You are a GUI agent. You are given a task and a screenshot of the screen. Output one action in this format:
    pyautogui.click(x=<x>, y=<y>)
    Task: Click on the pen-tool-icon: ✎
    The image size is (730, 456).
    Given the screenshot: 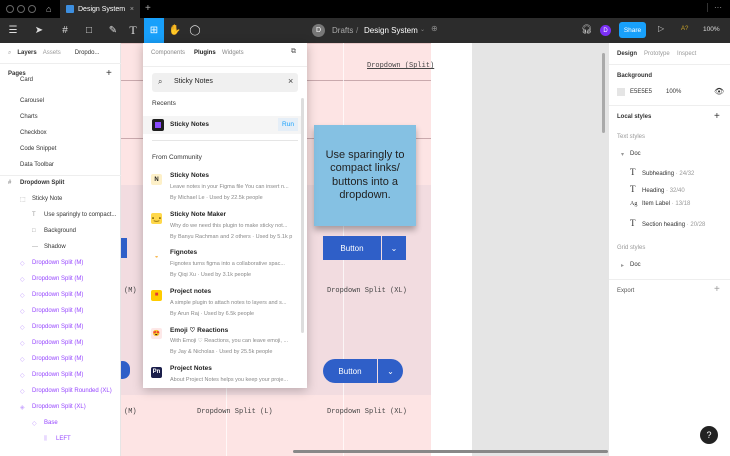 What is the action you would take?
    pyautogui.click(x=113, y=30)
    